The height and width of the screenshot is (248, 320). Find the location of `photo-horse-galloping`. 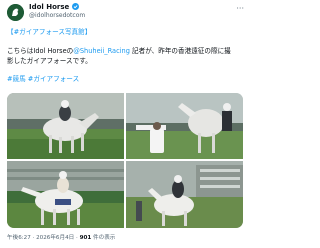

photo-horse-galloping is located at coordinates (65, 126).